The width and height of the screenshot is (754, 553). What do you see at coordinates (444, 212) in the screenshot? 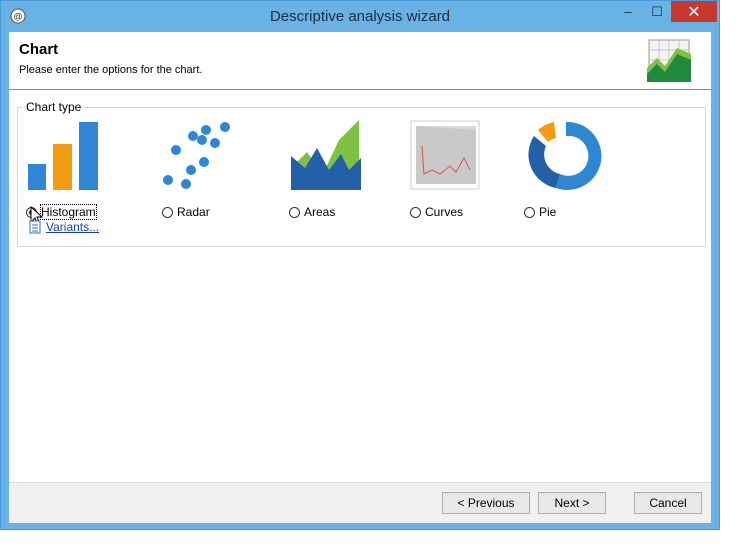
I see `radio-curves-label: Curves` at bounding box center [444, 212].